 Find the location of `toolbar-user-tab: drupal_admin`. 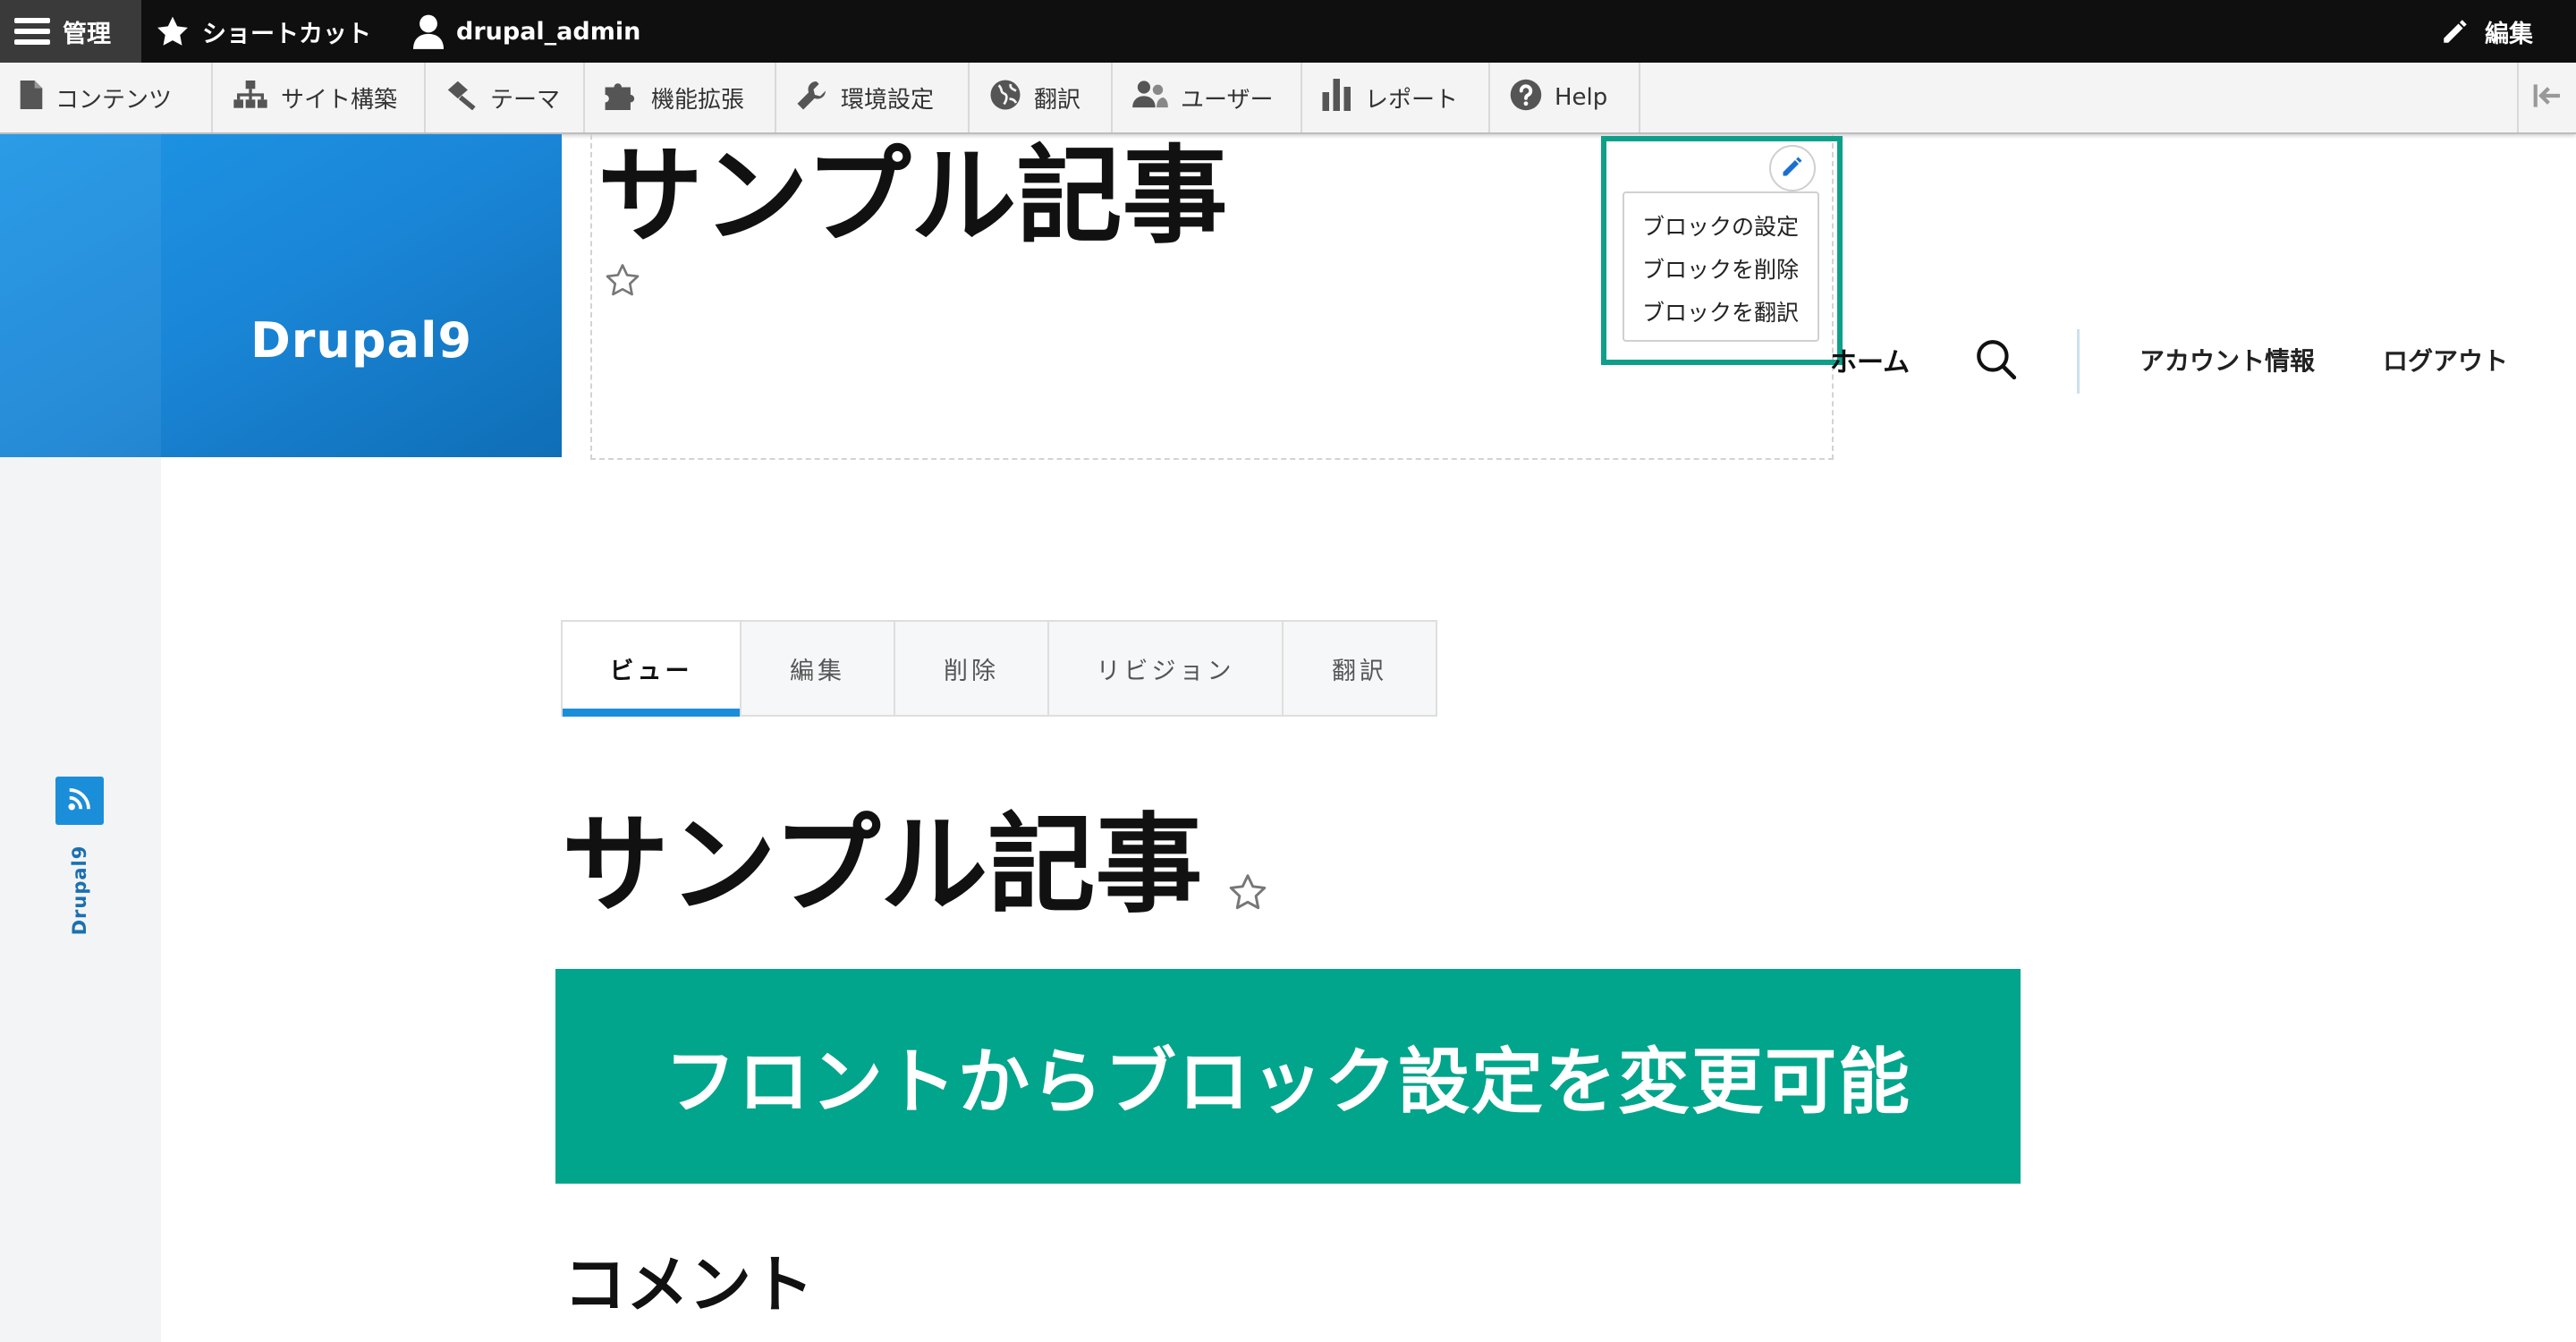

toolbar-user-tab: drupal_admin is located at coordinates (526, 32).